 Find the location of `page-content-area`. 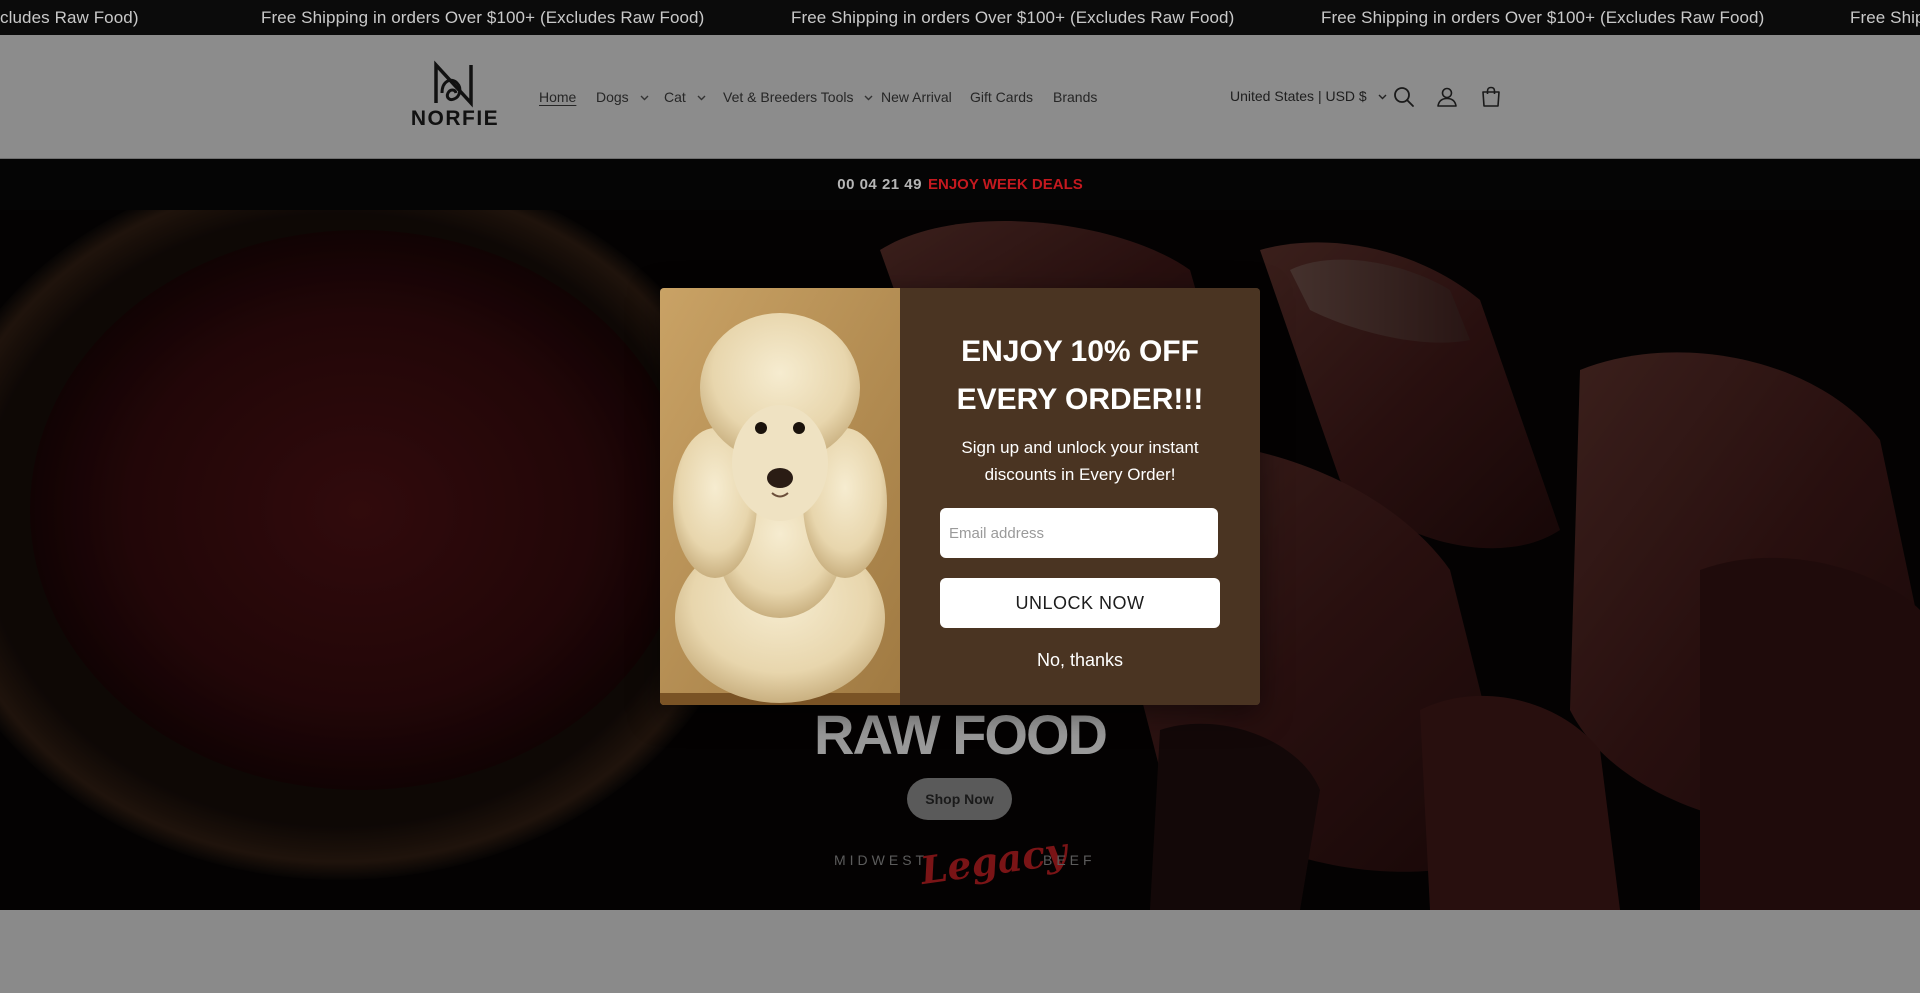

page-content-area is located at coordinates (960, 951).